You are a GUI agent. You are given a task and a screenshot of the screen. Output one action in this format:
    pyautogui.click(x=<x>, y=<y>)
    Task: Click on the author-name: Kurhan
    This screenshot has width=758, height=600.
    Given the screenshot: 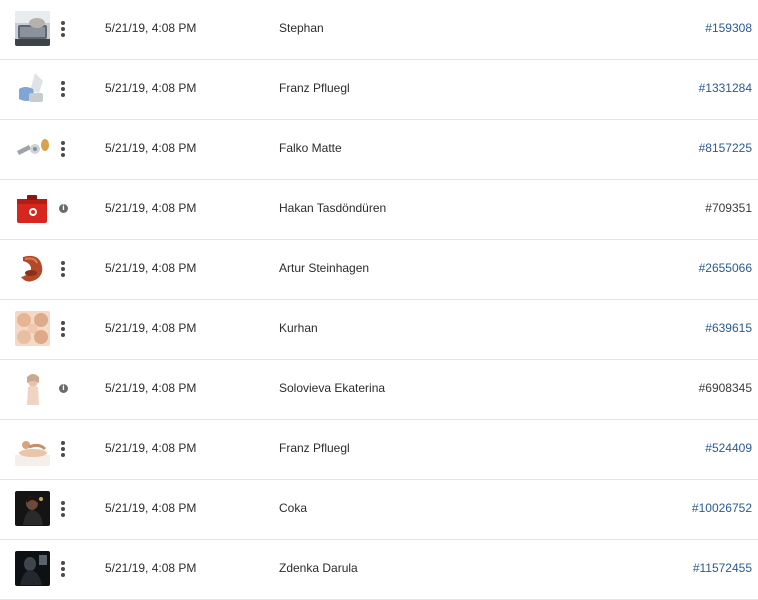 What is the action you would take?
    pyautogui.click(x=298, y=328)
    